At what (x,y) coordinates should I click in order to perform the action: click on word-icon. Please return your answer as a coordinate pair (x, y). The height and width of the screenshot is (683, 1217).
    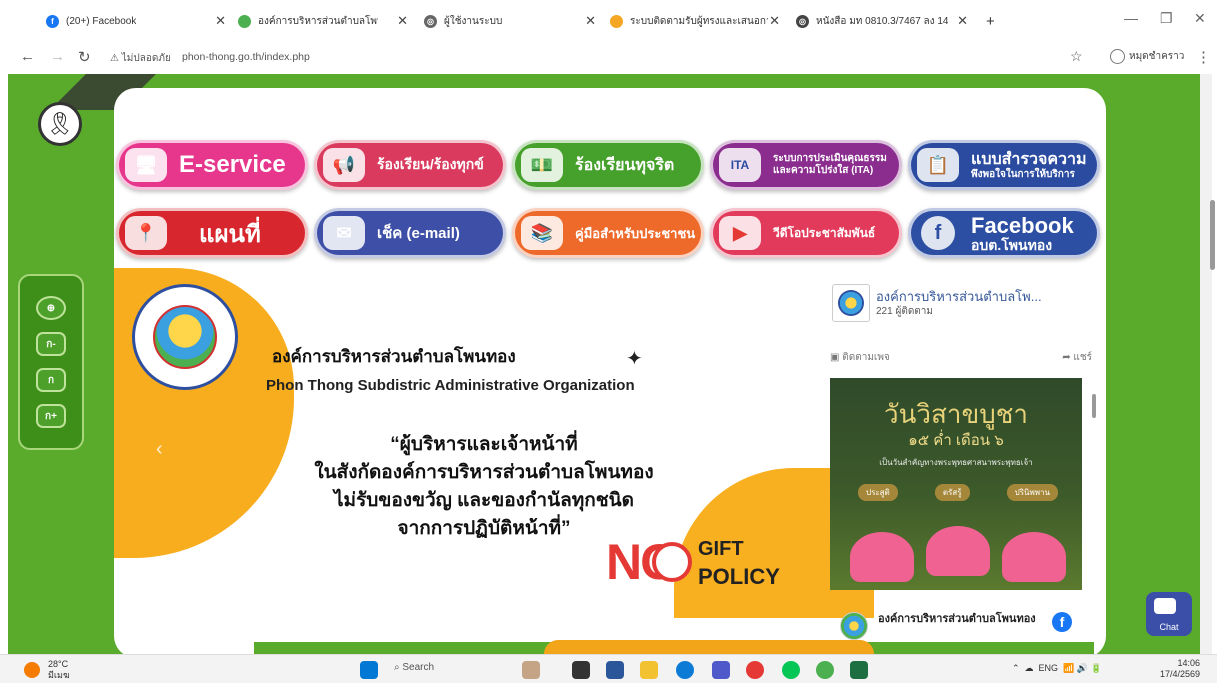
    Looking at the image, I should click on (615, 670).